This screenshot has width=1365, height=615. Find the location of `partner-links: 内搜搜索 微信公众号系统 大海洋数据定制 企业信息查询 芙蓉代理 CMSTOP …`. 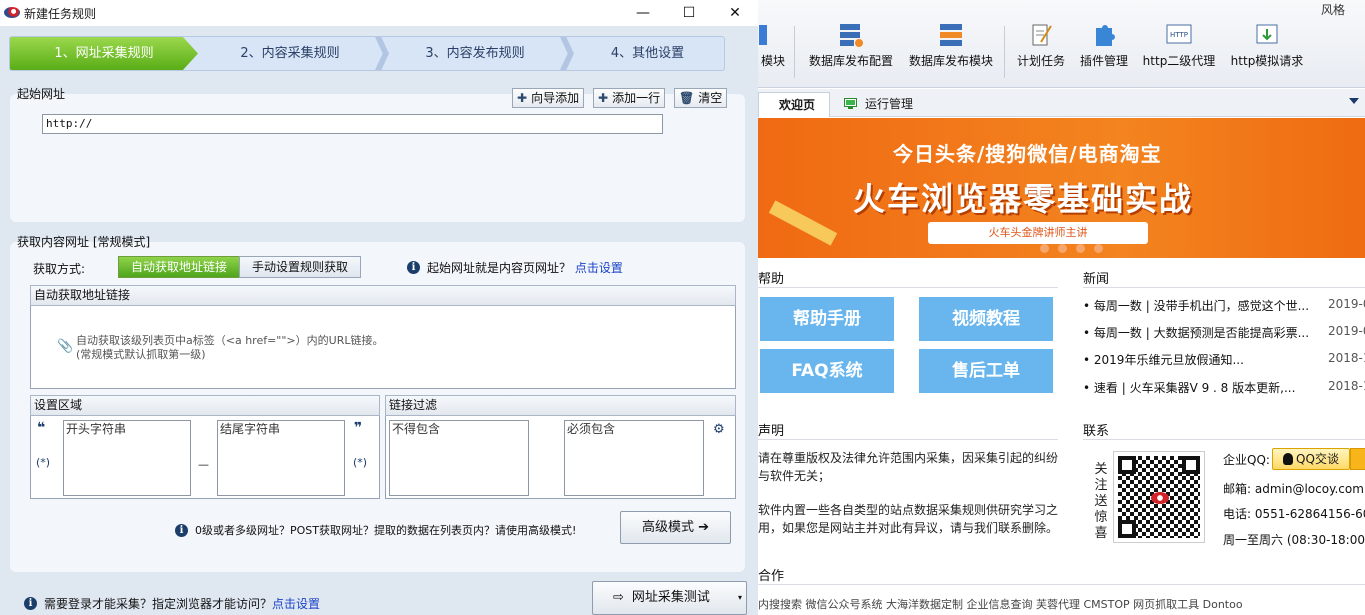

partner-links: 内搜搜索 微信公众号系统 大海洋数据定制 企业信息查询 芙蓉代理 CMSTOP … is located at coordinates (1061, 605).